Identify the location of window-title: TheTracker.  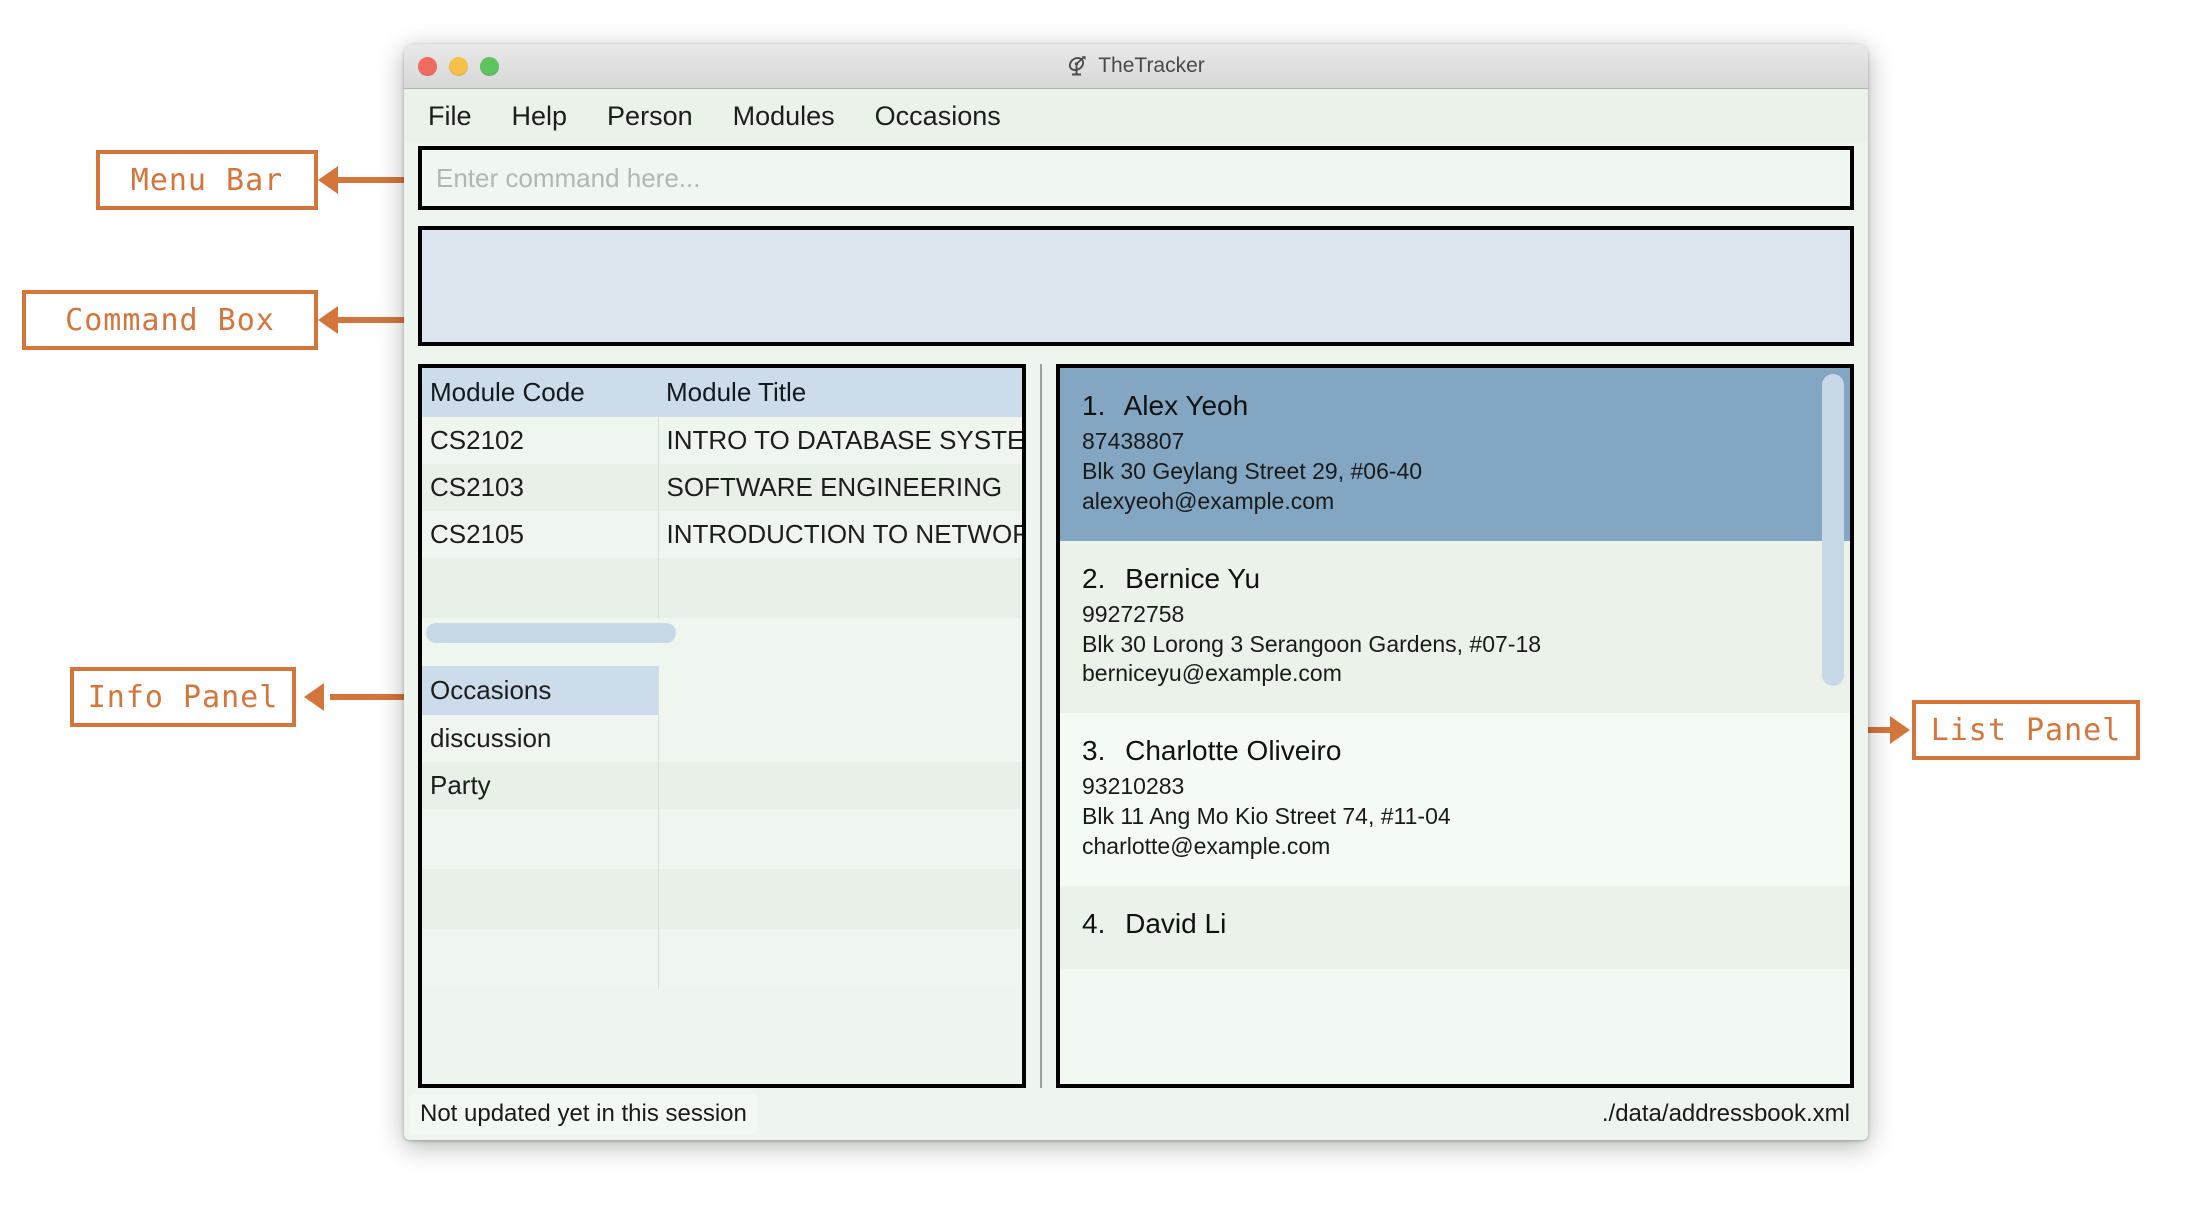
(1151, 65).